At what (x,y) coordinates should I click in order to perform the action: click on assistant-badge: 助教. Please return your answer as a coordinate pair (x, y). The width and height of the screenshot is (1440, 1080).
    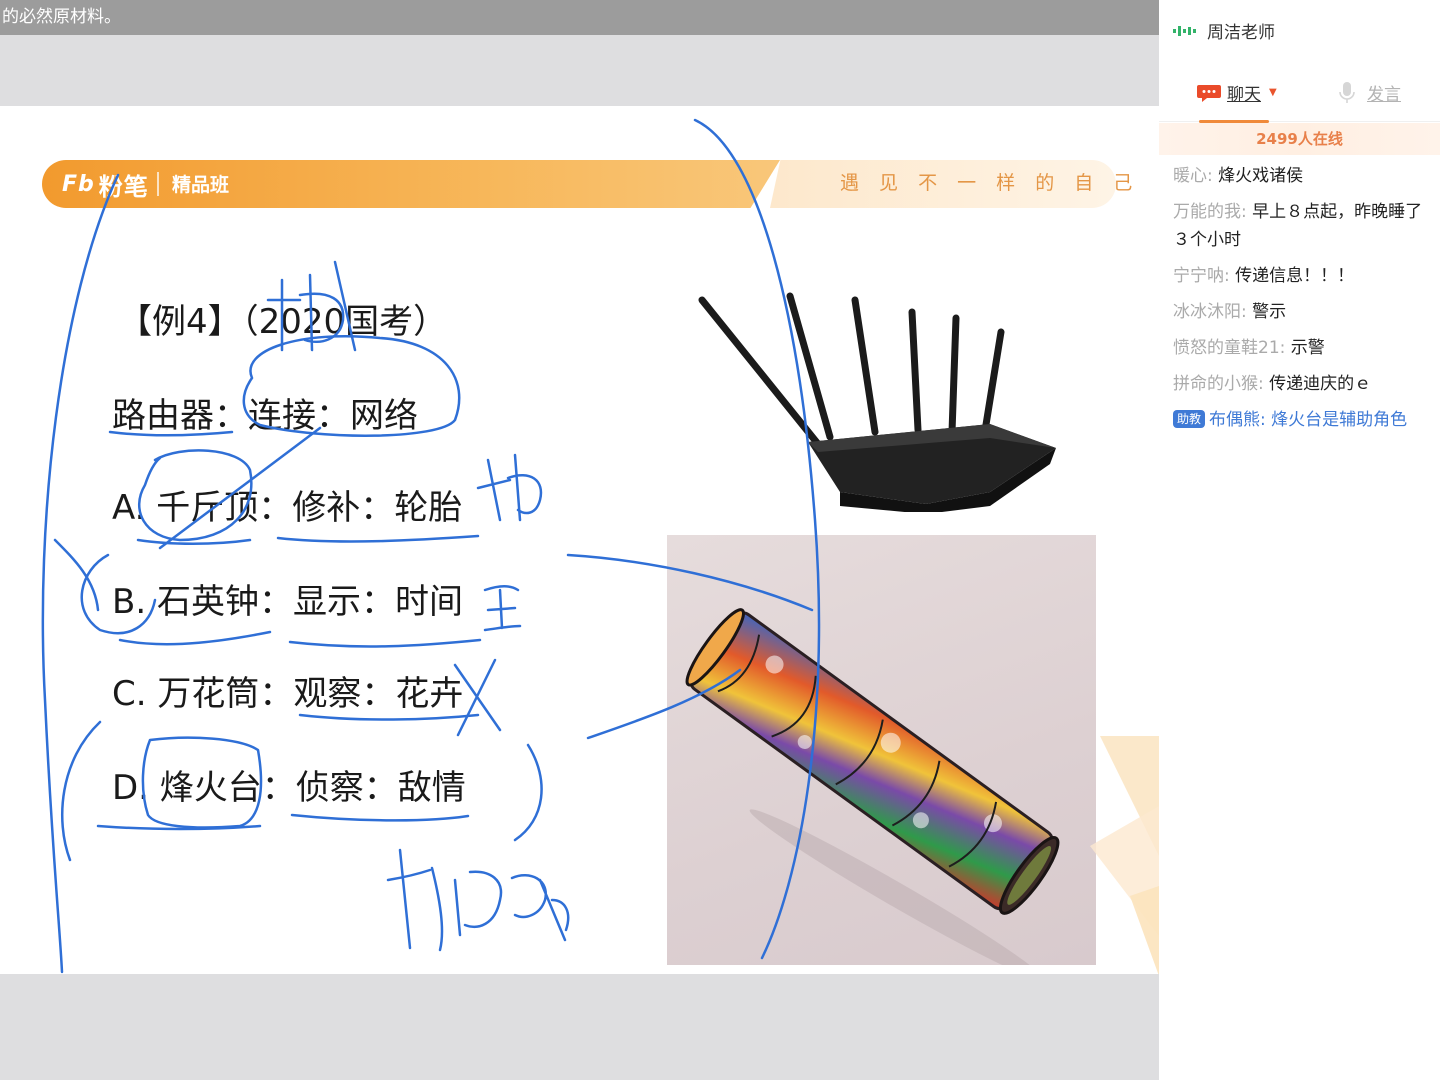
    Looking at the image, I should click on (1189, 419).